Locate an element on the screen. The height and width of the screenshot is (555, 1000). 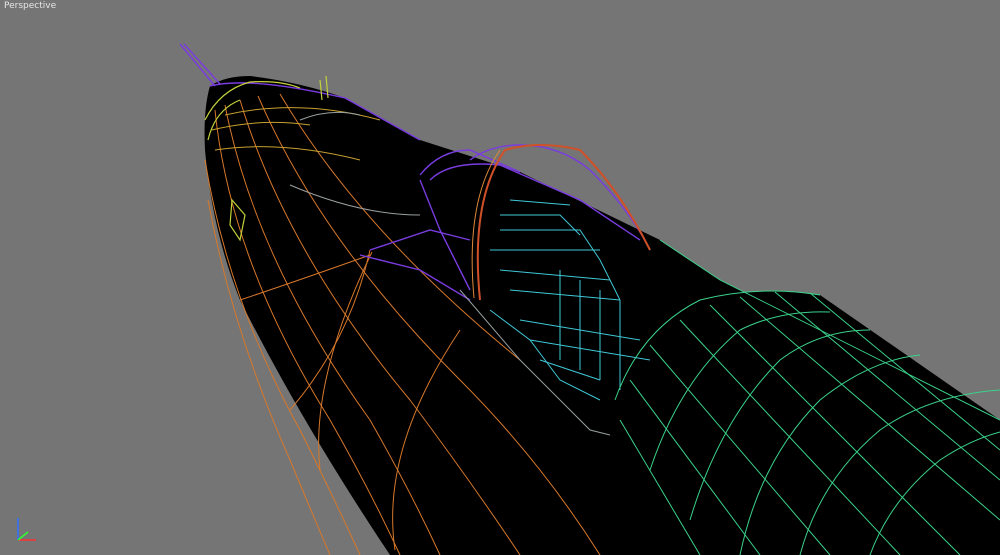
viewport-label: Perspective is located at coordinates (30, 6).